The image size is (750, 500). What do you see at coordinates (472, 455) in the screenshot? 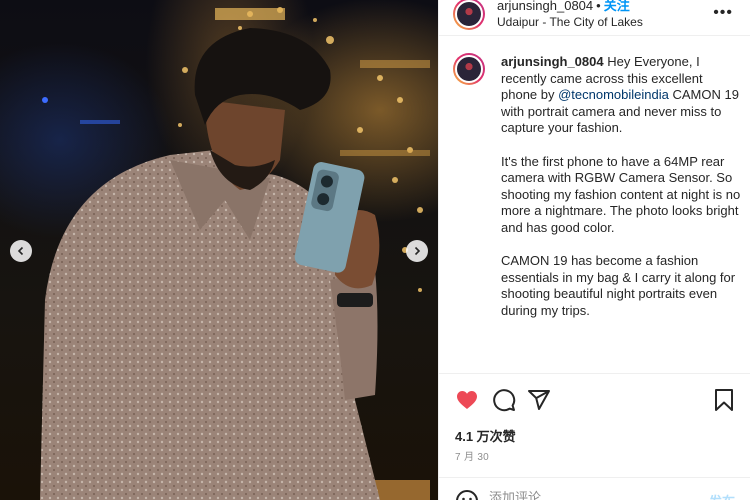
I see `post-date: 7 月 30` at bounding box center [472, 455].